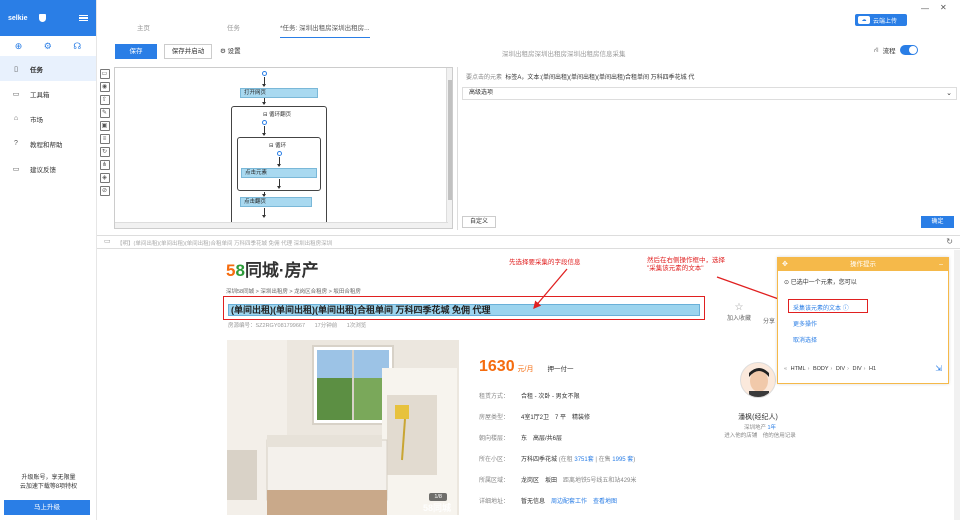  I want to click on custom-button: 自定义, so click(479, 222).